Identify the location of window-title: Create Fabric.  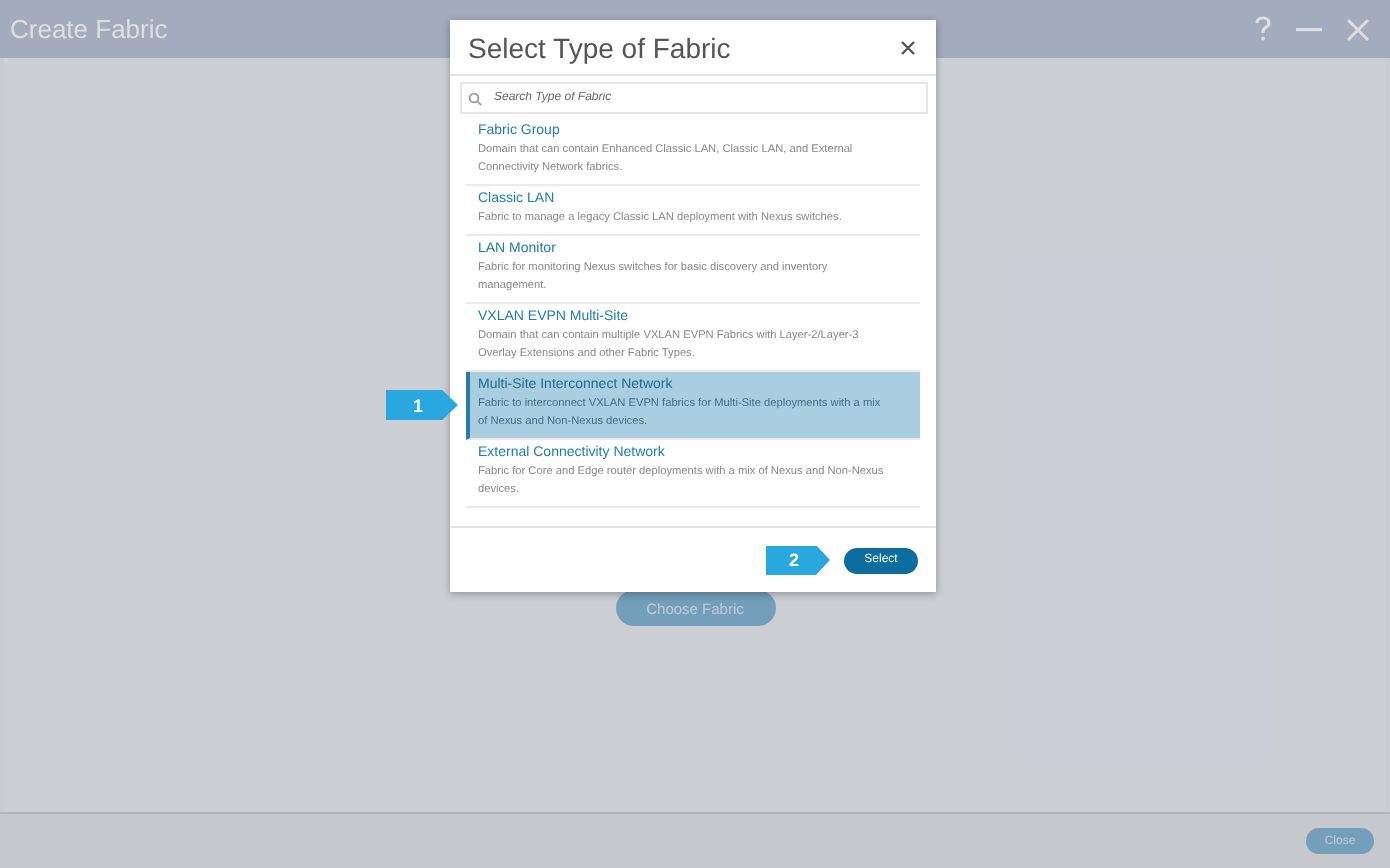
(89, 29).